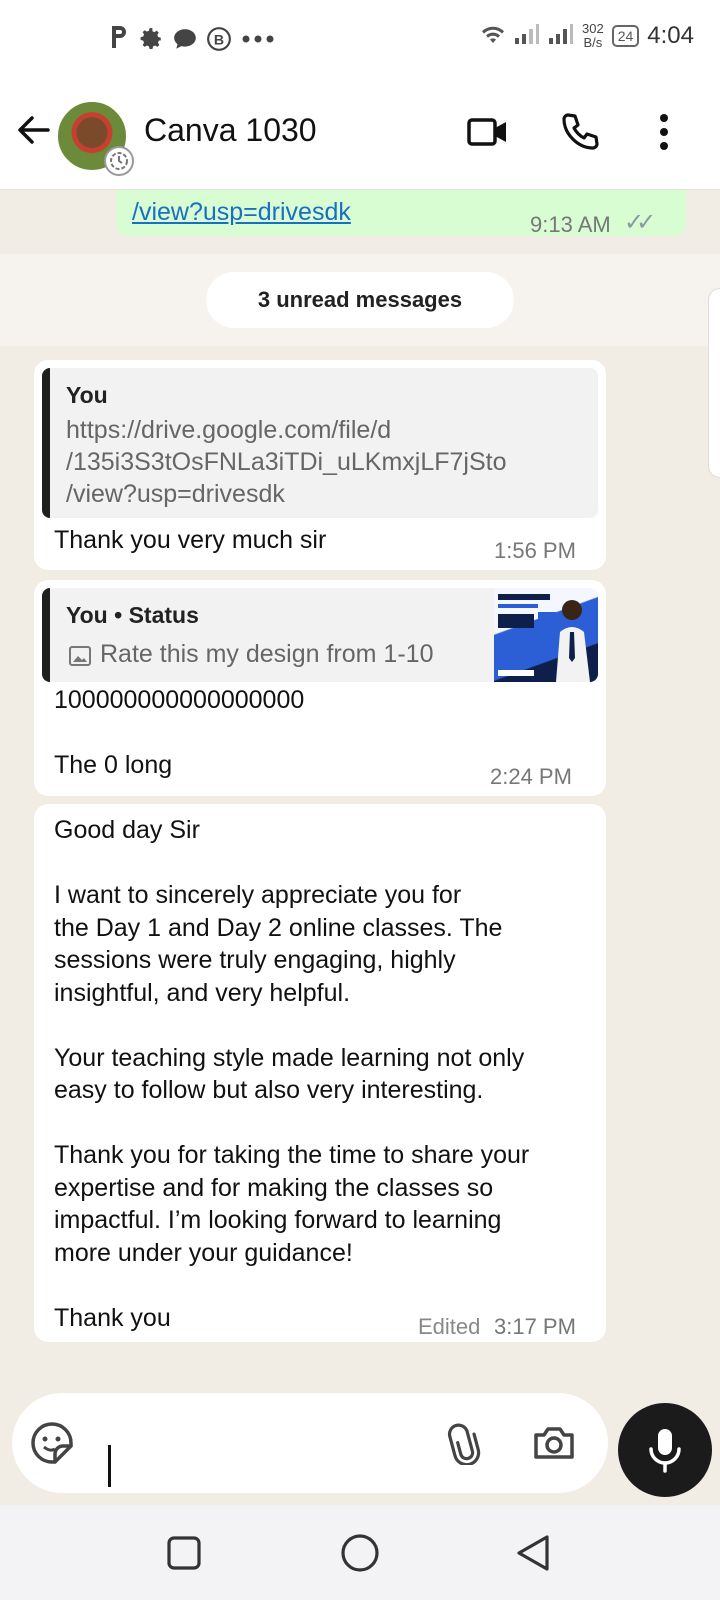  Describe the element at coordinates (360, 135) in the screenshot. I see `chat-header: Canva 1030` at that location.